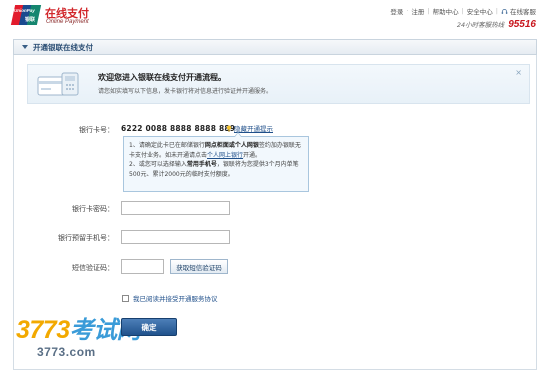 The image size is (550, 376). I want to click on agreement-row: 我已阅读并接受开通服务协议, so click(170, 298).